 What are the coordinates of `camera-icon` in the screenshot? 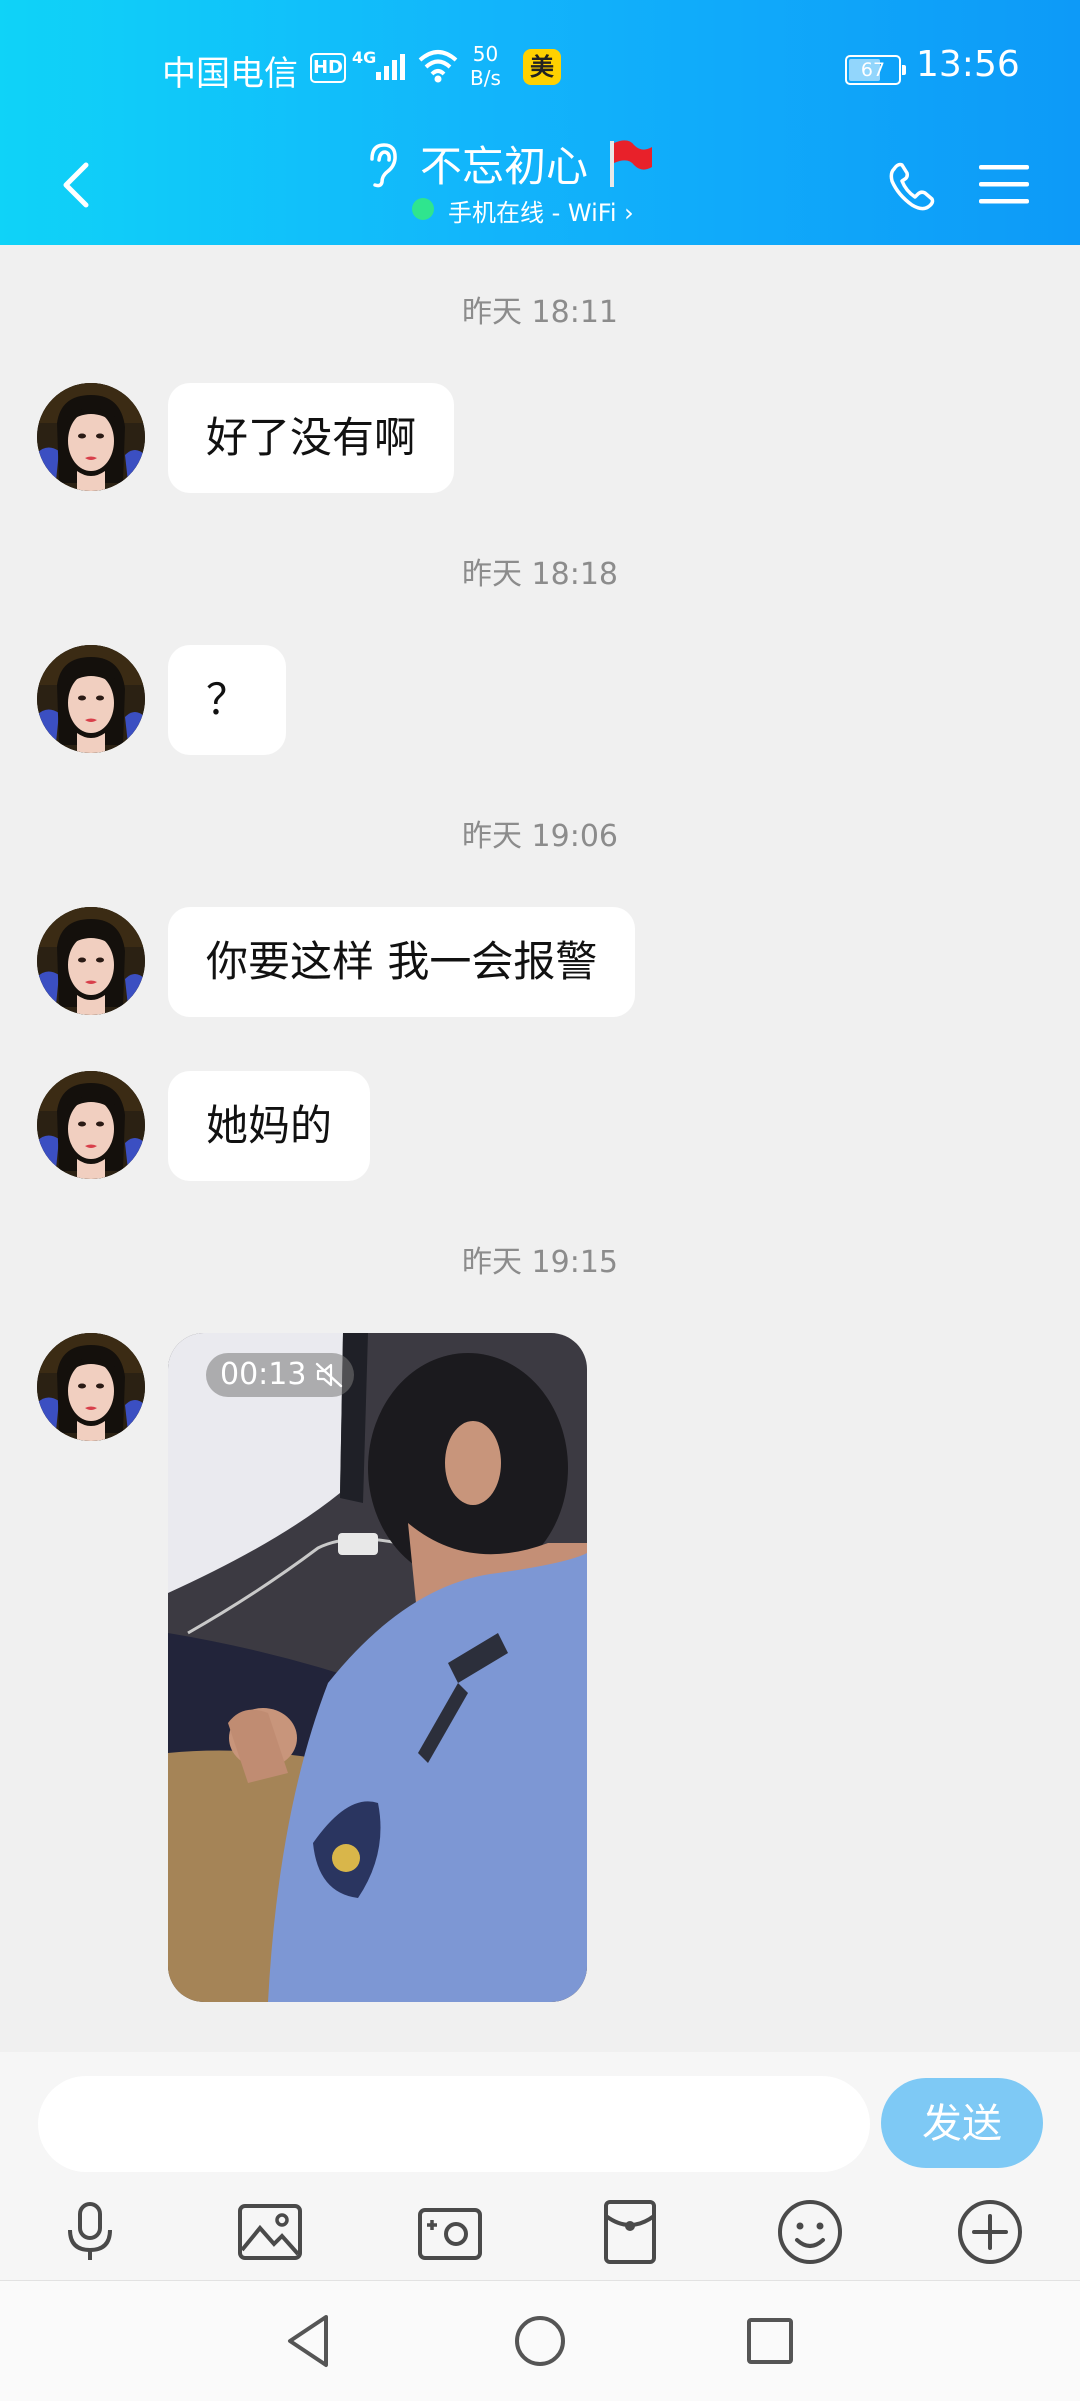 It's located at (450, 2232).